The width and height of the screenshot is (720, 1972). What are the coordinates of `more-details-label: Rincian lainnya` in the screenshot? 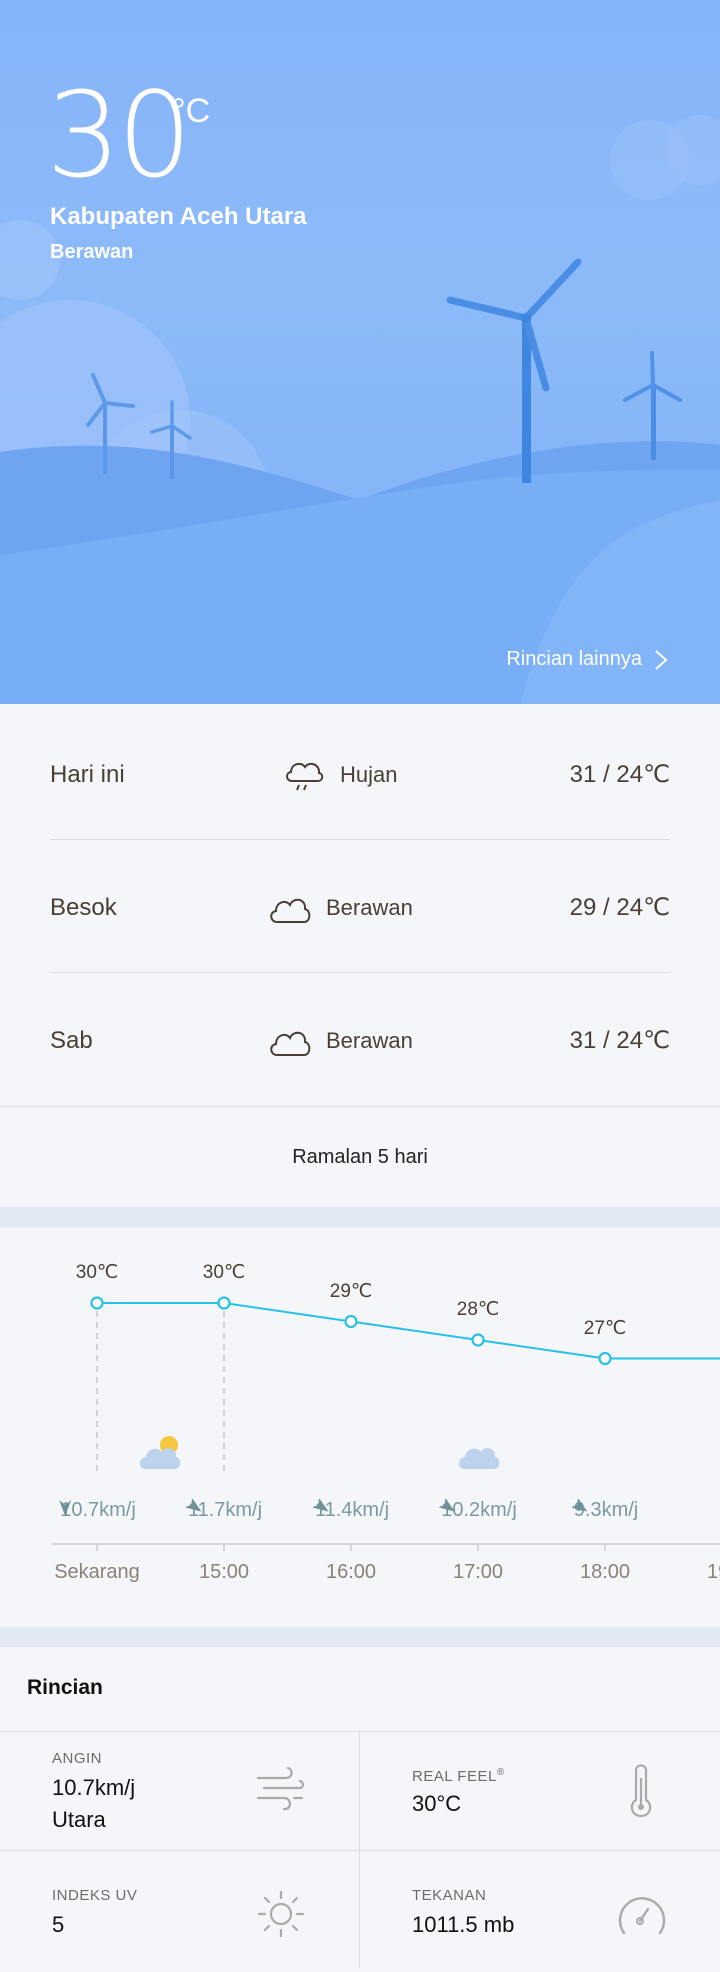 It's located at (574, 659).